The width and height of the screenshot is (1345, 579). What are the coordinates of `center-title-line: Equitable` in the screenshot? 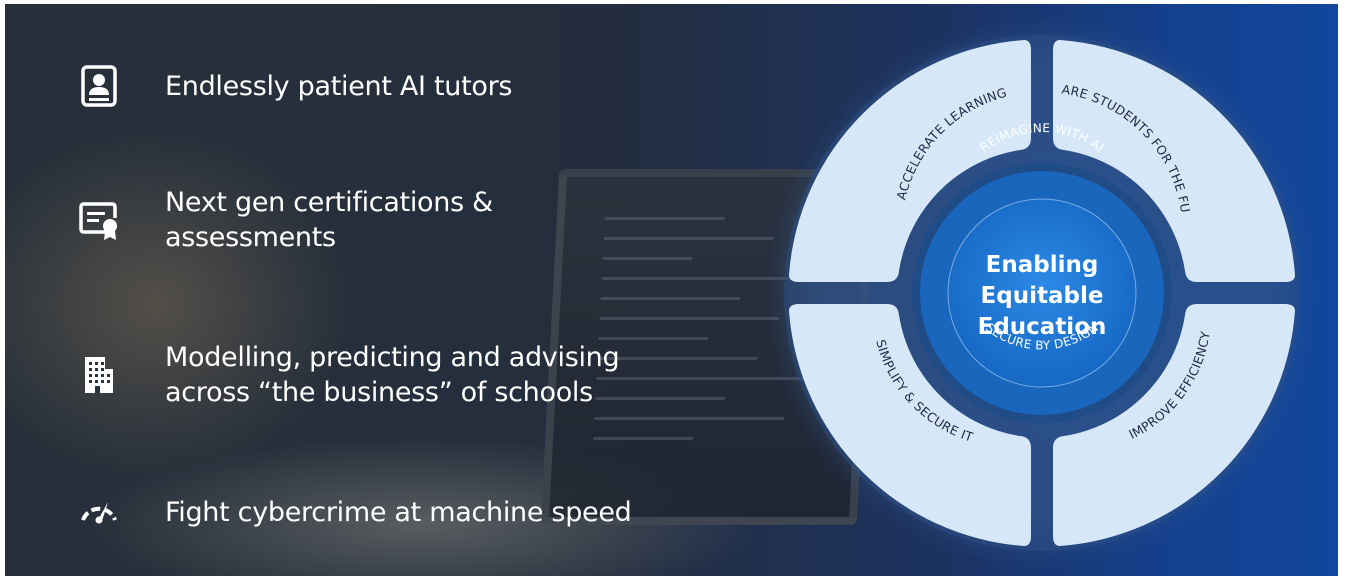 It's located at (1042, 296).